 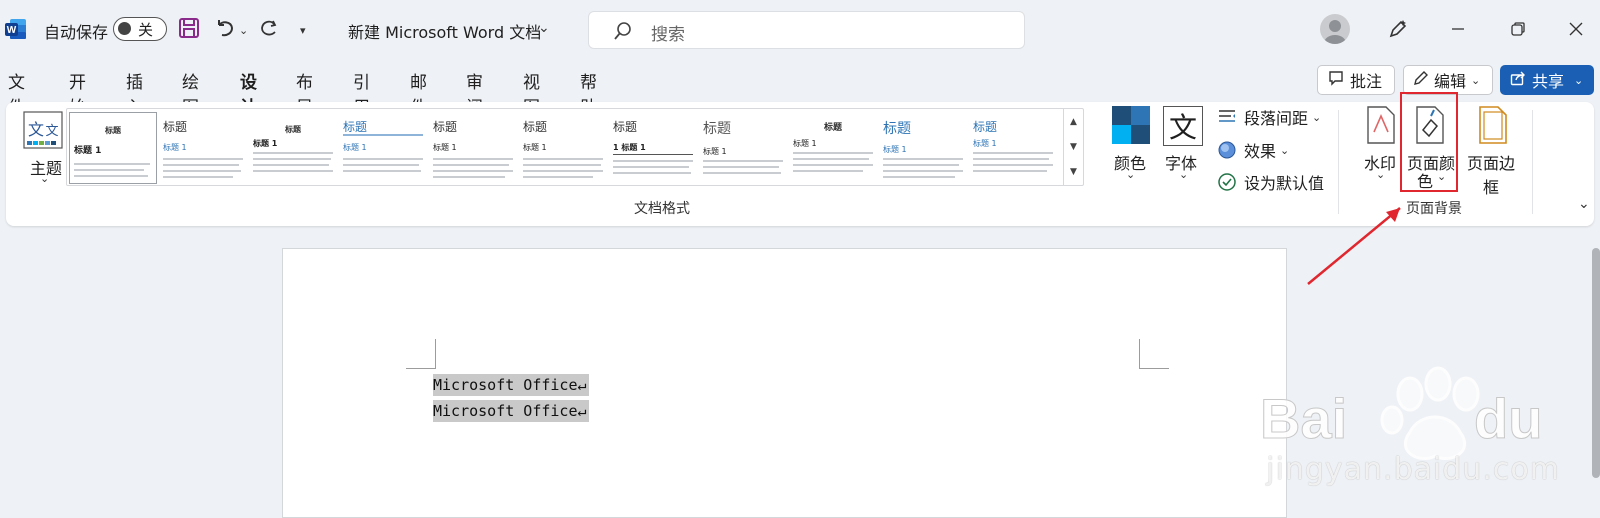 I want to click on save-icon, so click(x=189, y=28).